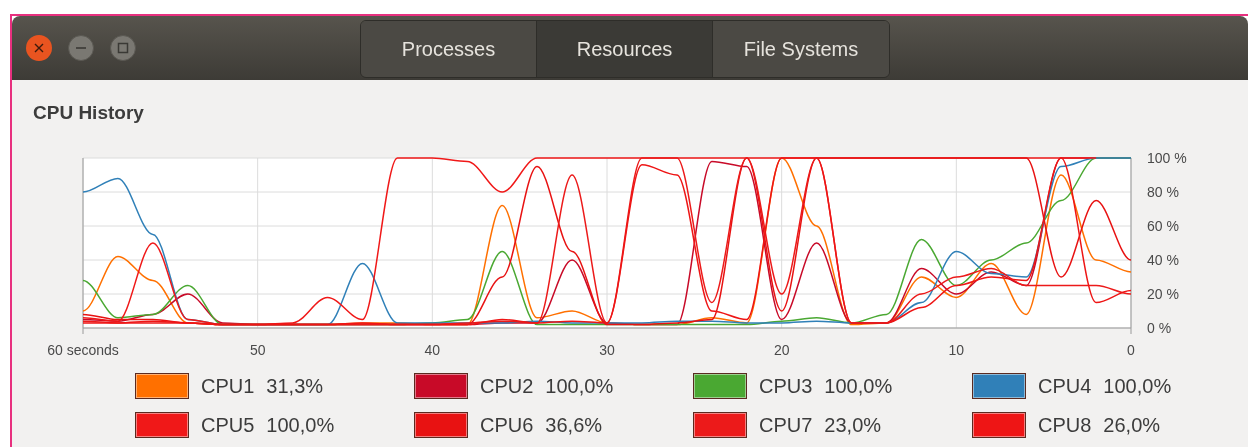  What do you see at coordinates (1163, 192) in the screenshot?
I see `y-tick-label: 80 %` at bounding box center [1163, 192].